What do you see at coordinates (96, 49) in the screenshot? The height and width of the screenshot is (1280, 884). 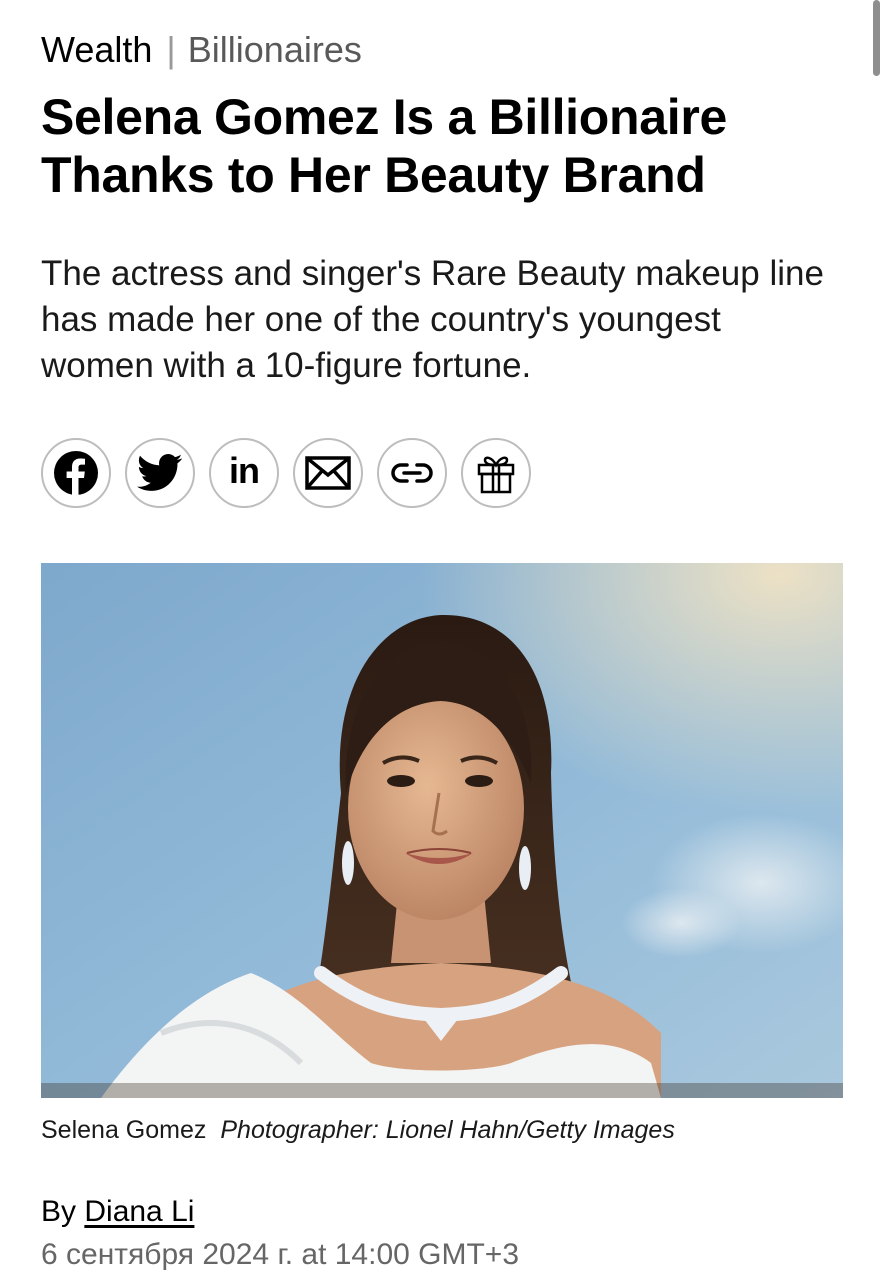 I see `breadcrumb-section-link: Wealth` at bounding box center [96, 49].